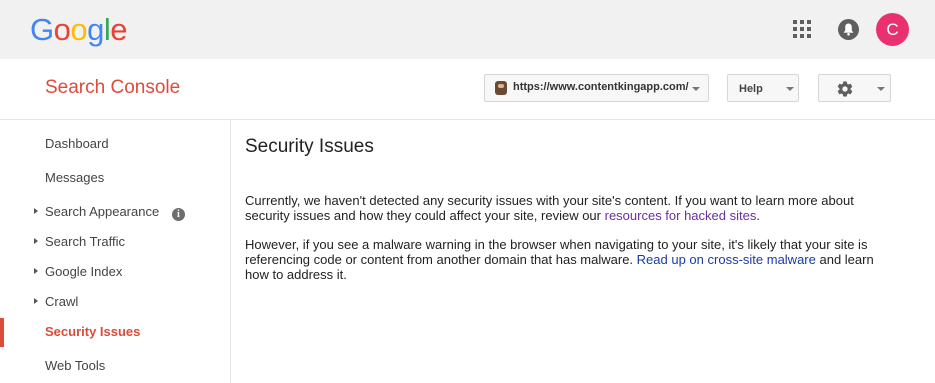 This screenshot has height=383, width=935. I want to click on sidebar-item-label: Dashboard, so click(77, 143).